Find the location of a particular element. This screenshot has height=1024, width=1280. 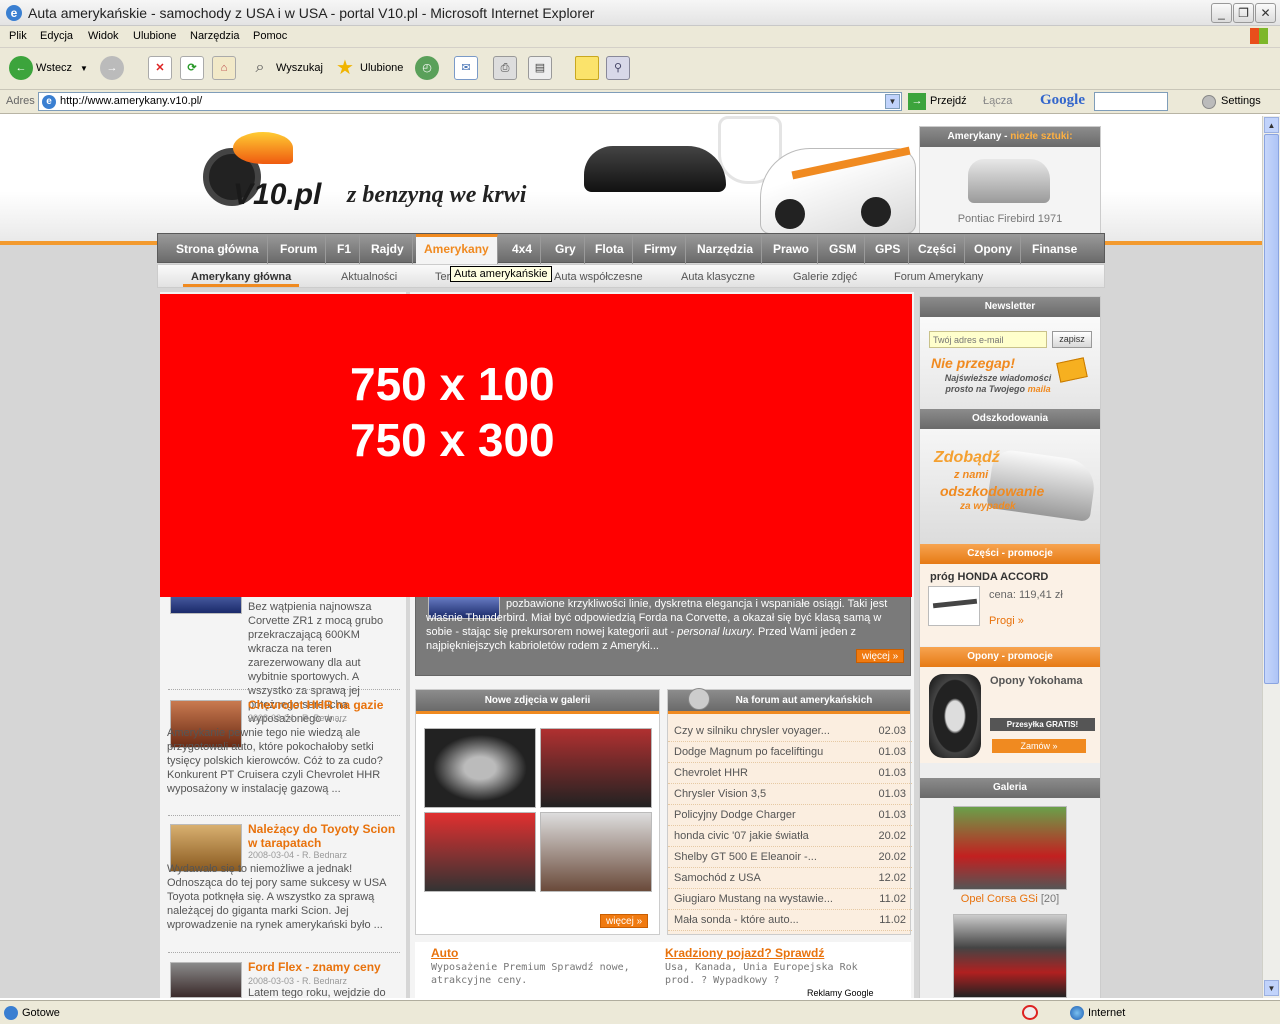

nav-f1: F1 is located at coordinates (345, 249).